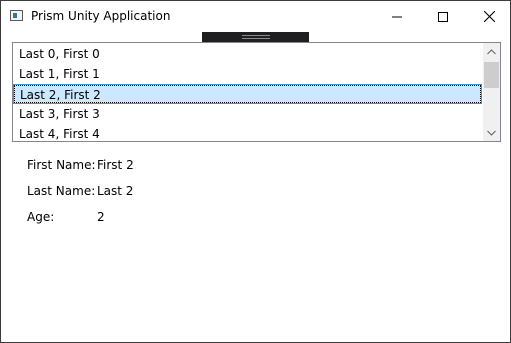 This screenshot has height=343, width=511. What do you see at coordinates (41, 217) in the screenshot?
I see `age-label: Age:` at bounding box center [41, 217].